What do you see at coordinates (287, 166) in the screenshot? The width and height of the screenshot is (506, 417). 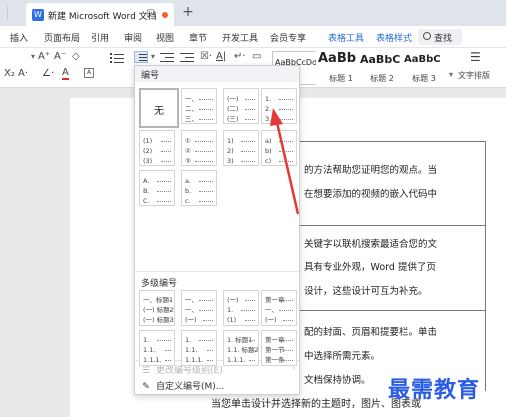 I see `annotation-arrow-line` at bounding box center [287, 166].